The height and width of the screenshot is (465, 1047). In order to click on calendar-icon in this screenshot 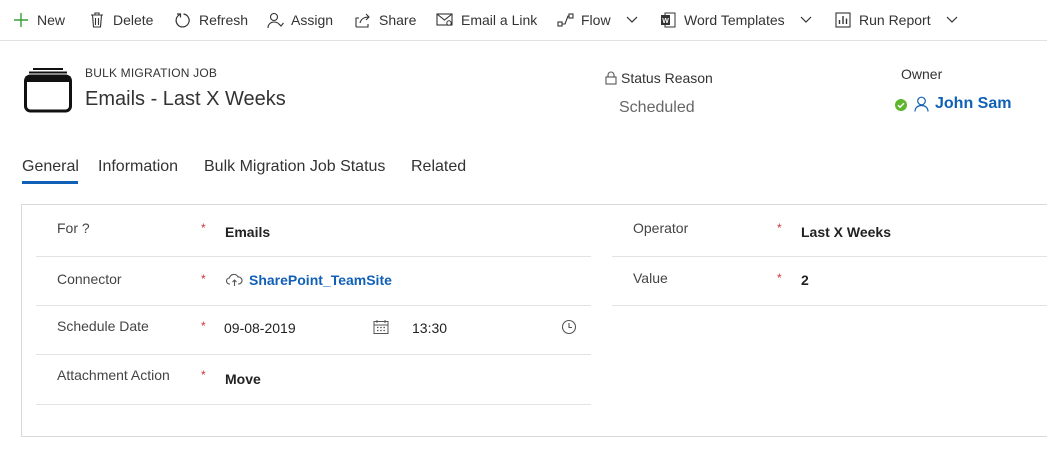, I will do `click(381, 327)`.